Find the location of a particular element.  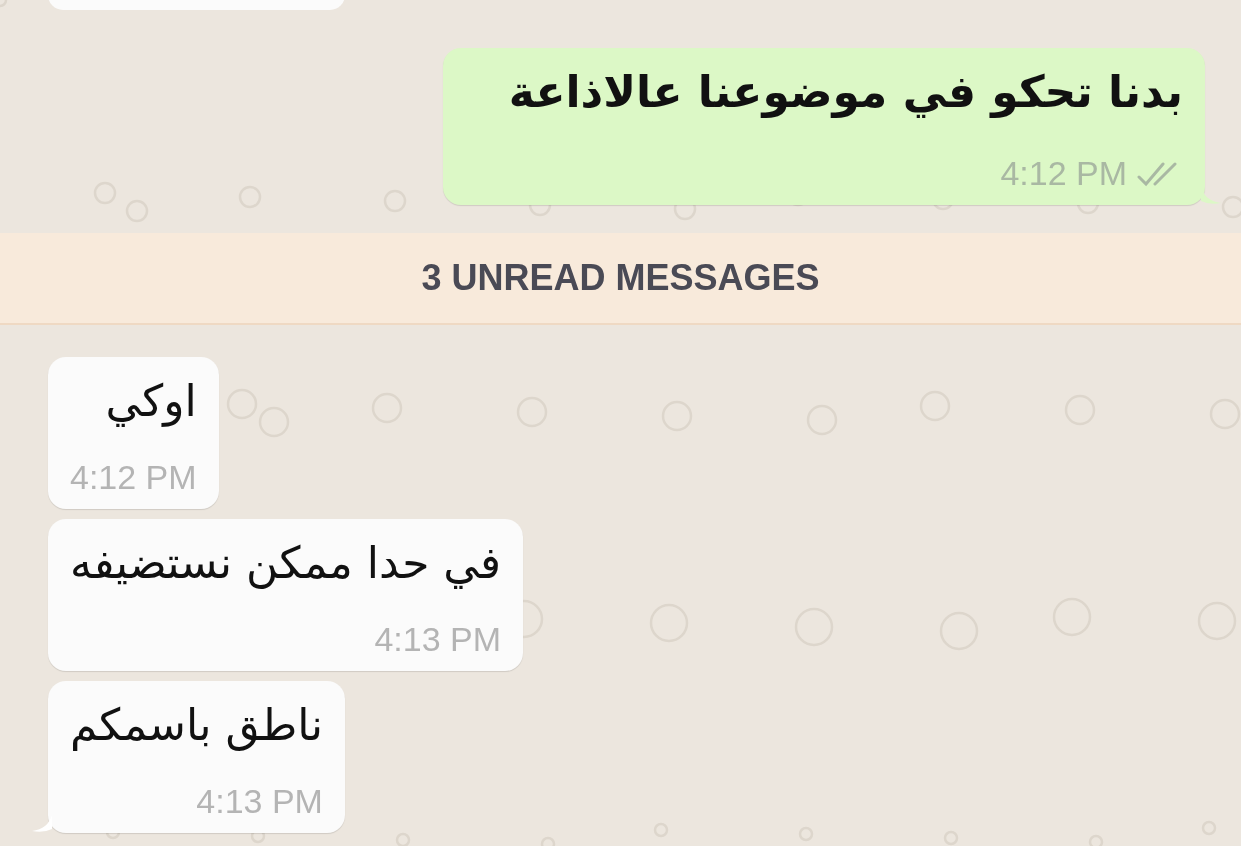

message-text: اوكي is located at coordinates (151, 401).